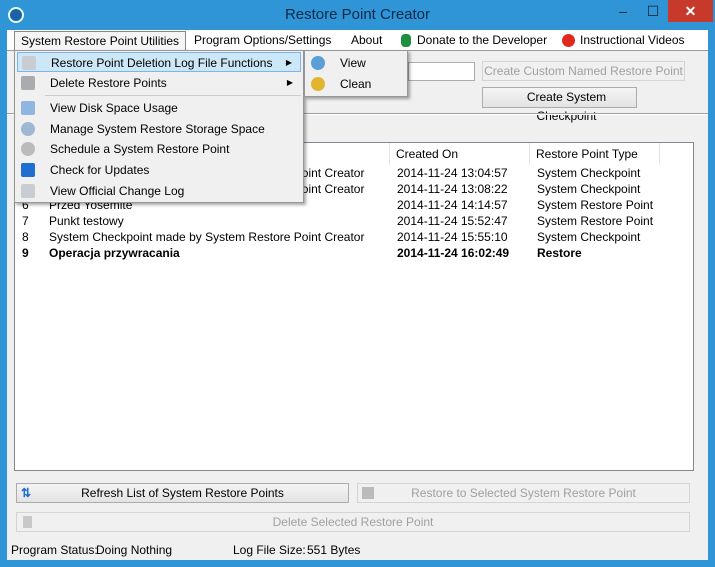 The width and height of the screenshot is (715, 567). What do you see at coordinates (28, 108) in the screenshot?
I see `disk-icon` at bounding box center [28, 108].